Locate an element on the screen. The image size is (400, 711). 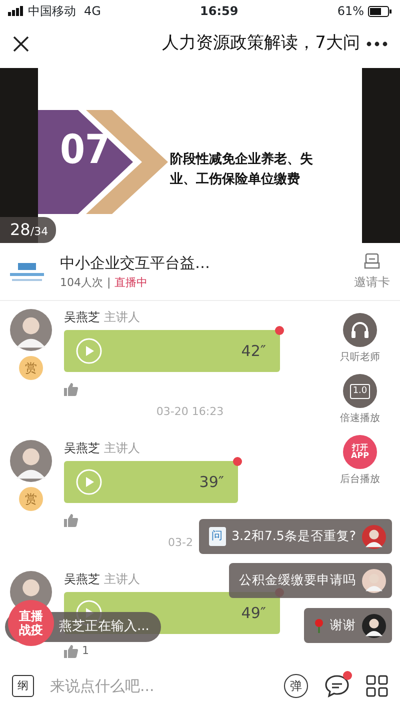
slide-number: 07 is located at coordinates (85, 150).